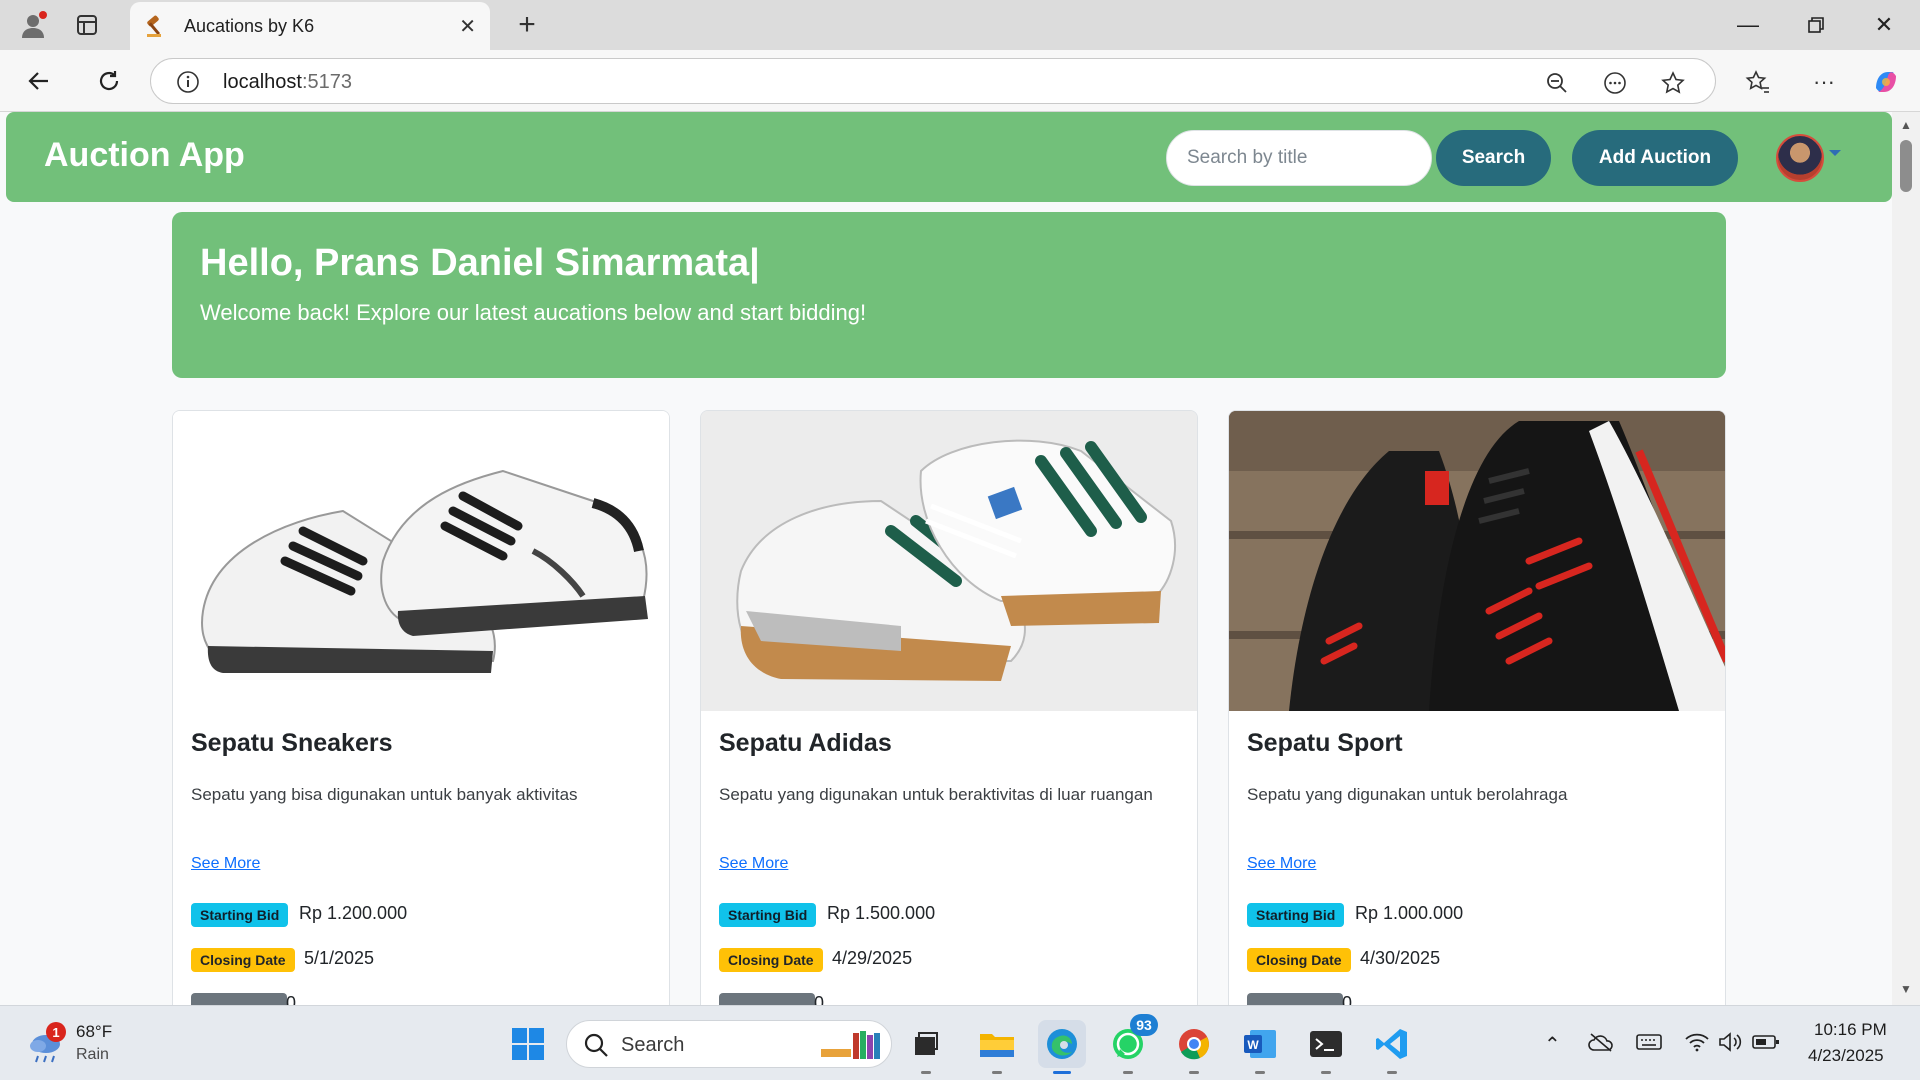 This screenshot has height=1080, width=1920. What do you see at coordinates (1400, 958) in the screenshot?
I see `closing-date-value: 4/30/2025` at bounding box center [1400, 958].